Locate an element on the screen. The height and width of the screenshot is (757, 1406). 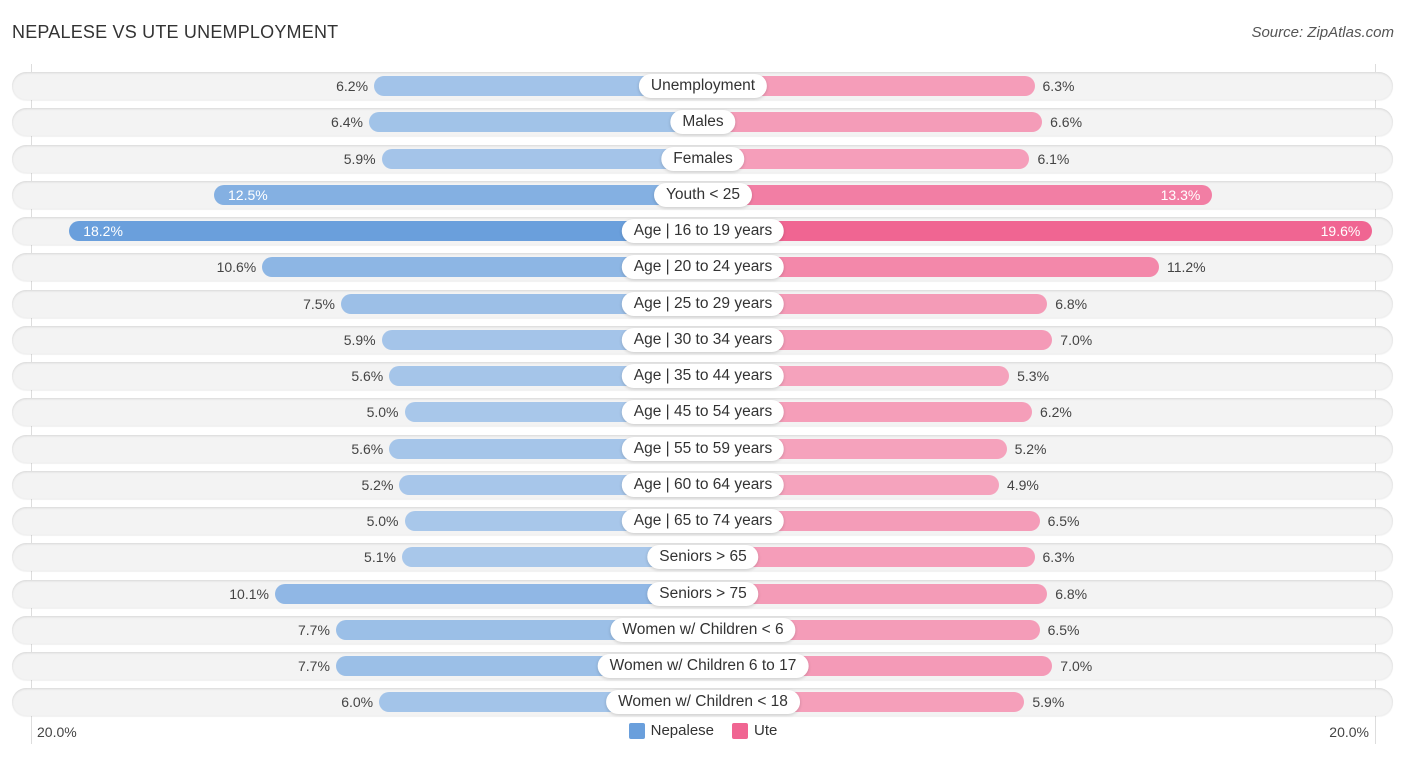
category-label: Age | 45 to 54 years is located at coordinates (703, 412).